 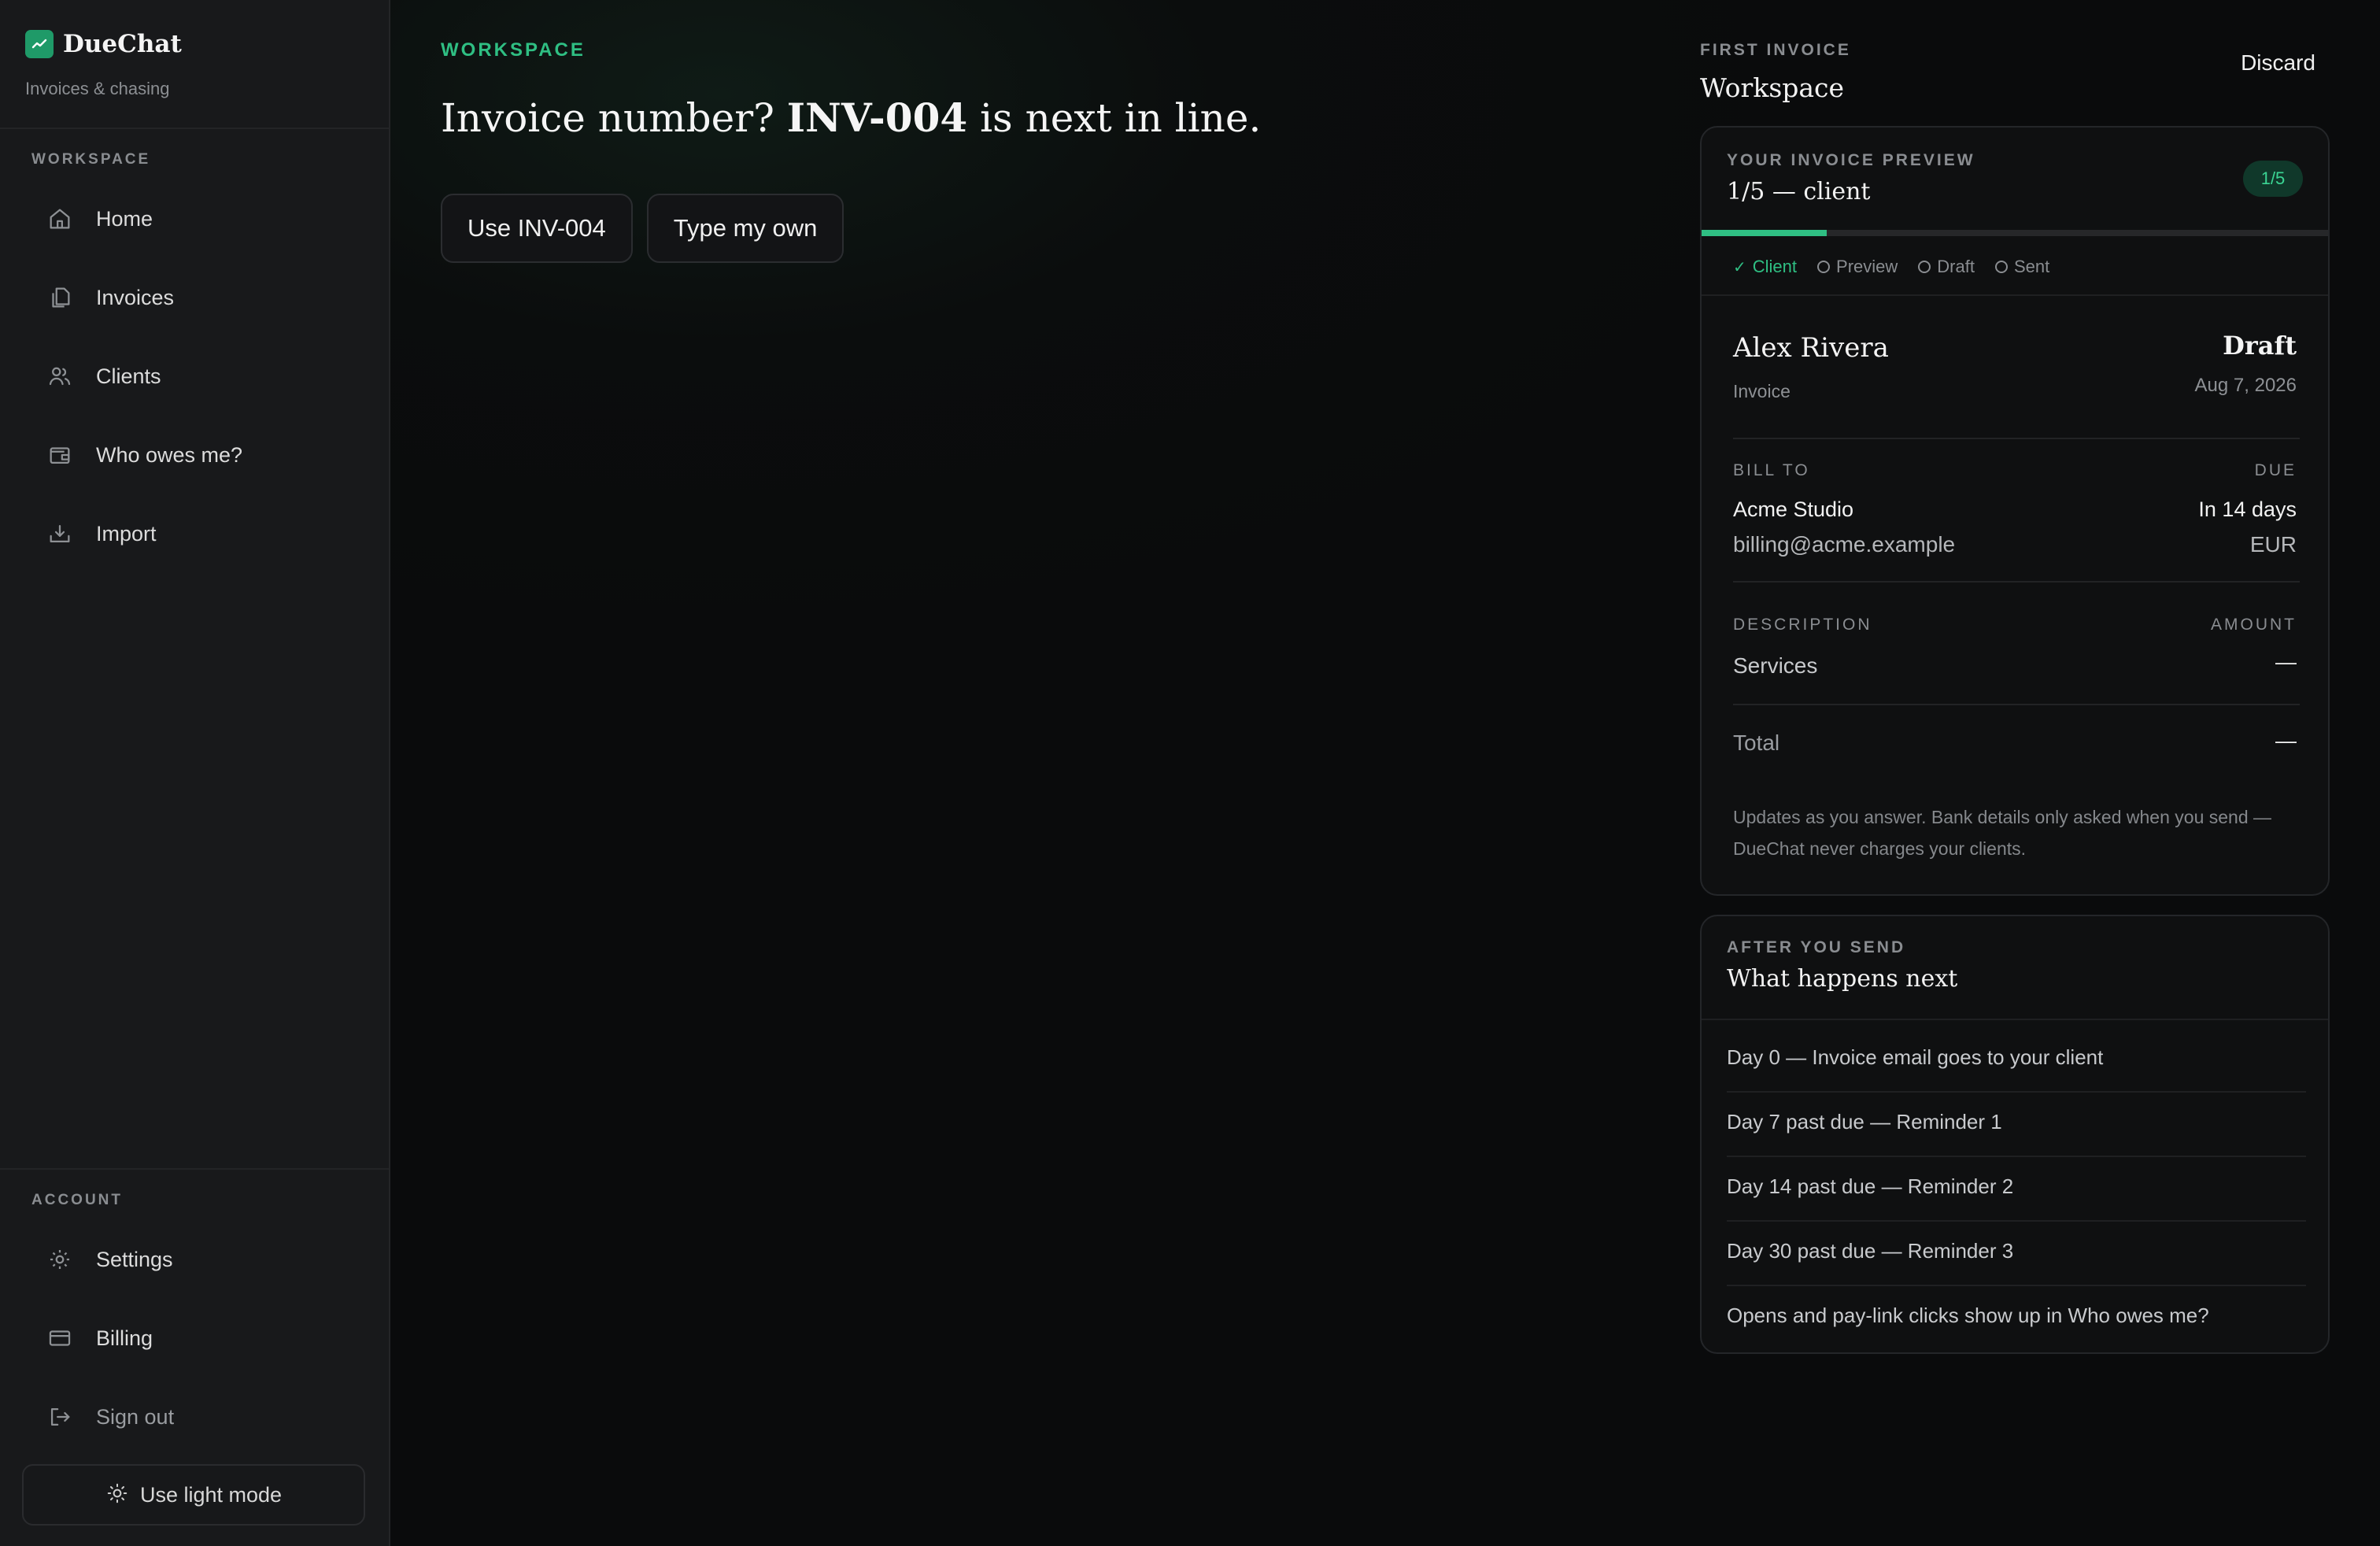 I want to click on preview-eyebrow: YOUR INVOICE PREVIEW, so click(x=1851, y=160).